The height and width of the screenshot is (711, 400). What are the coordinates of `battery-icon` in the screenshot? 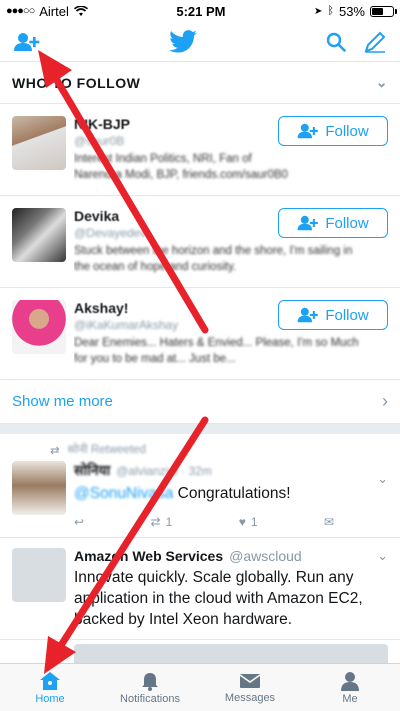 It's located at (383, 11).